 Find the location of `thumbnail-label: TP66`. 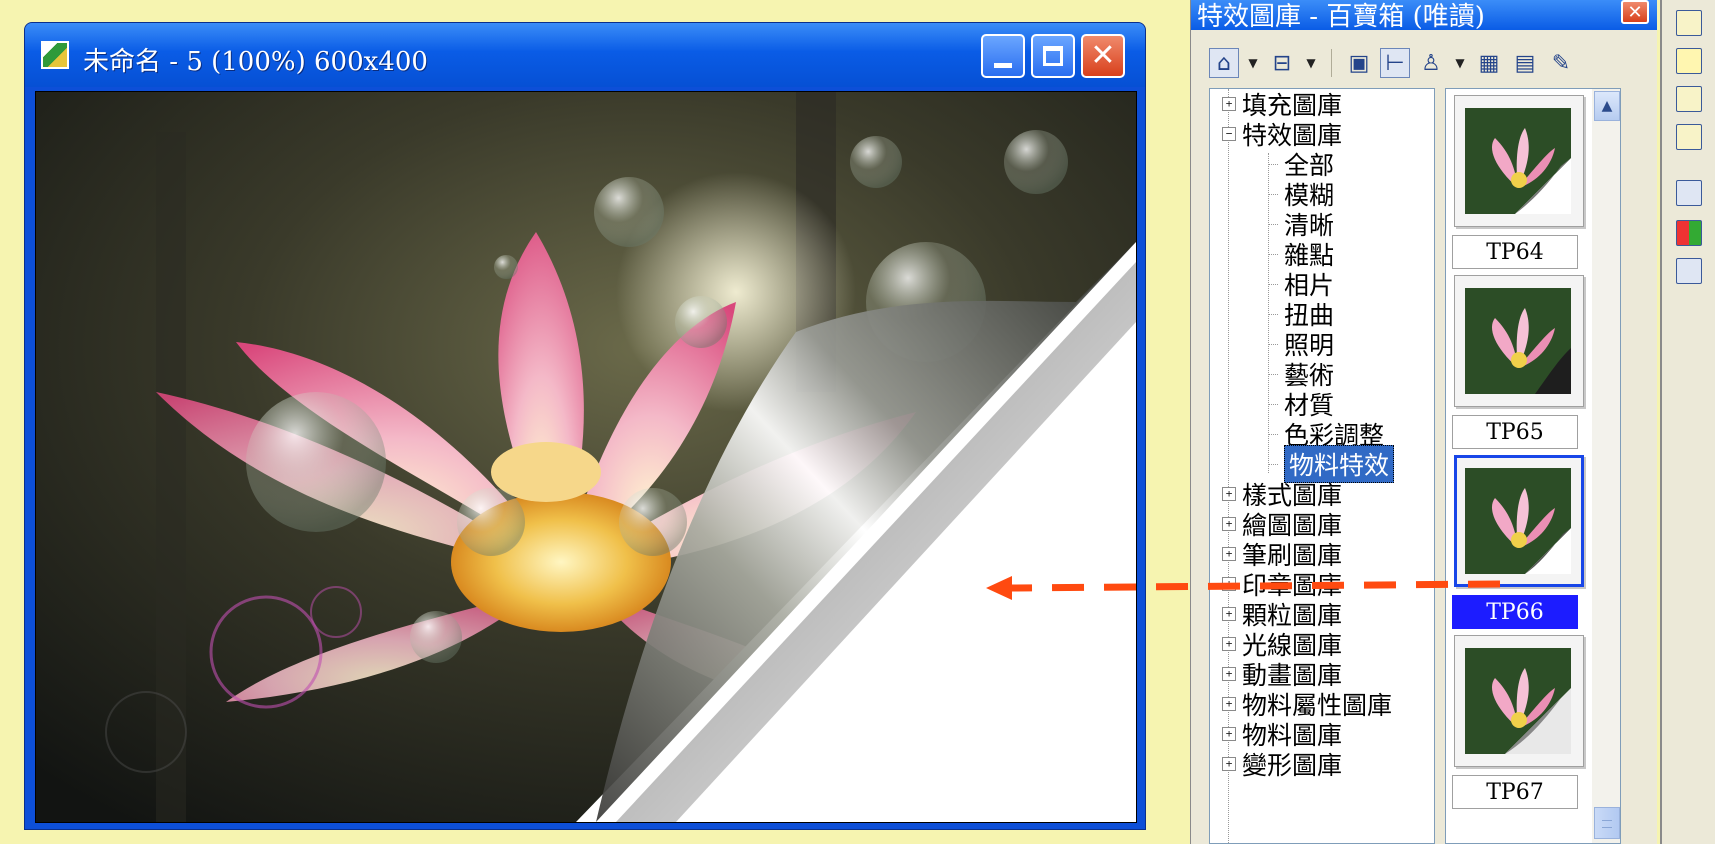

thumbnail-label: TP66 is located at coordinates (1515, 612).